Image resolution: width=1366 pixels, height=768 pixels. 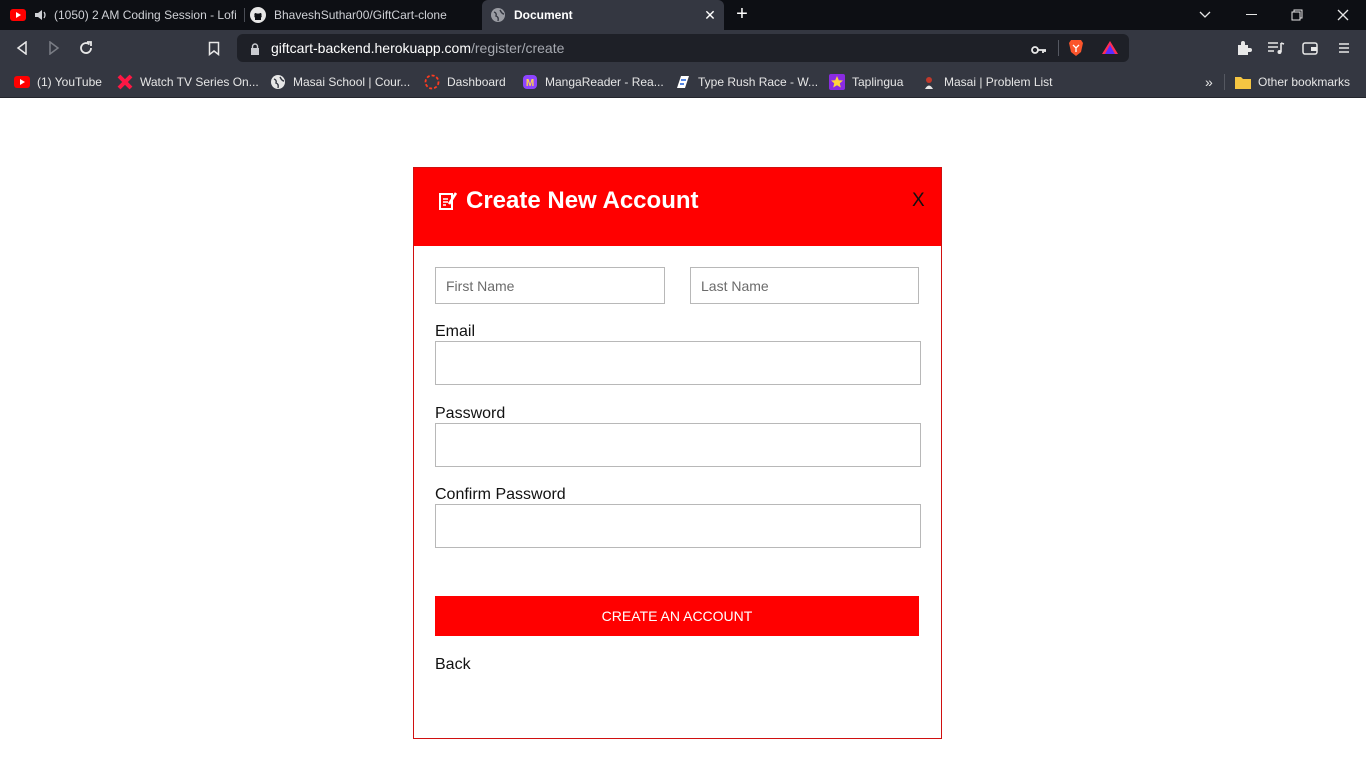 I want to click on minimize-button, so click(x=1251, y=15).